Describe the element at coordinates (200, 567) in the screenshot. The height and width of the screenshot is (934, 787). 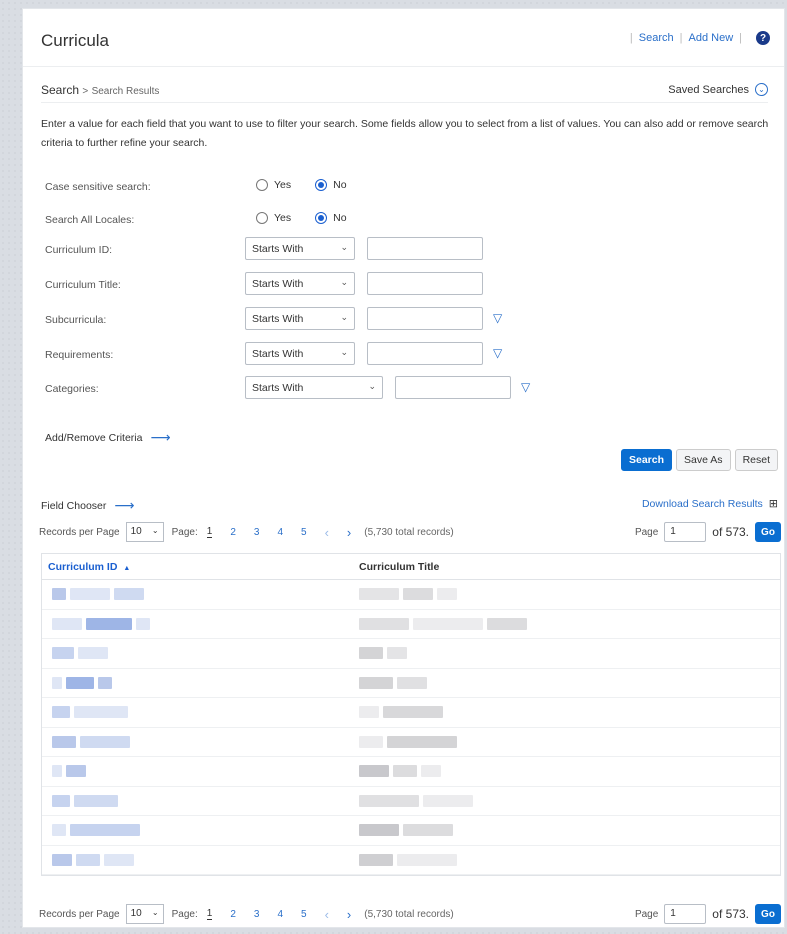
I see `column-header-curriculum-id: Curriculum ID ▲` at that location.